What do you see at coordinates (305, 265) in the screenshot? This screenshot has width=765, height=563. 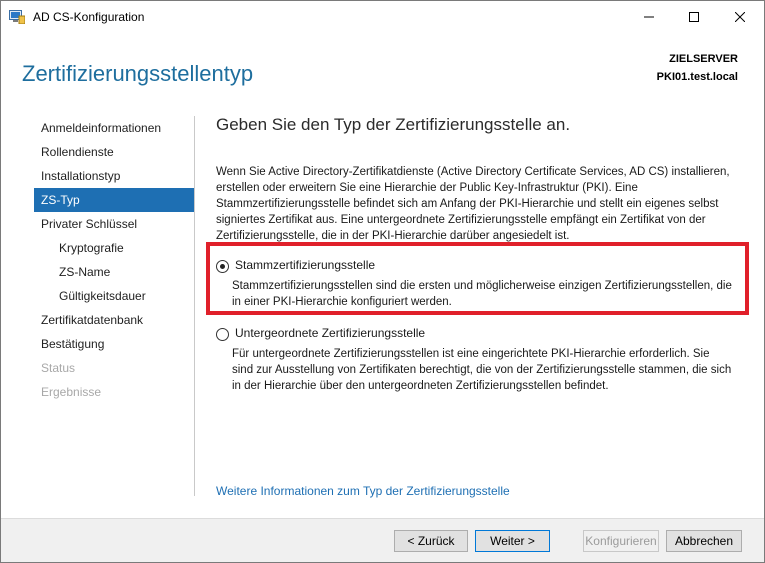 I see `option-root-ca-label: Stammzertifizierungsstelle` at bounding box center [305, 265].